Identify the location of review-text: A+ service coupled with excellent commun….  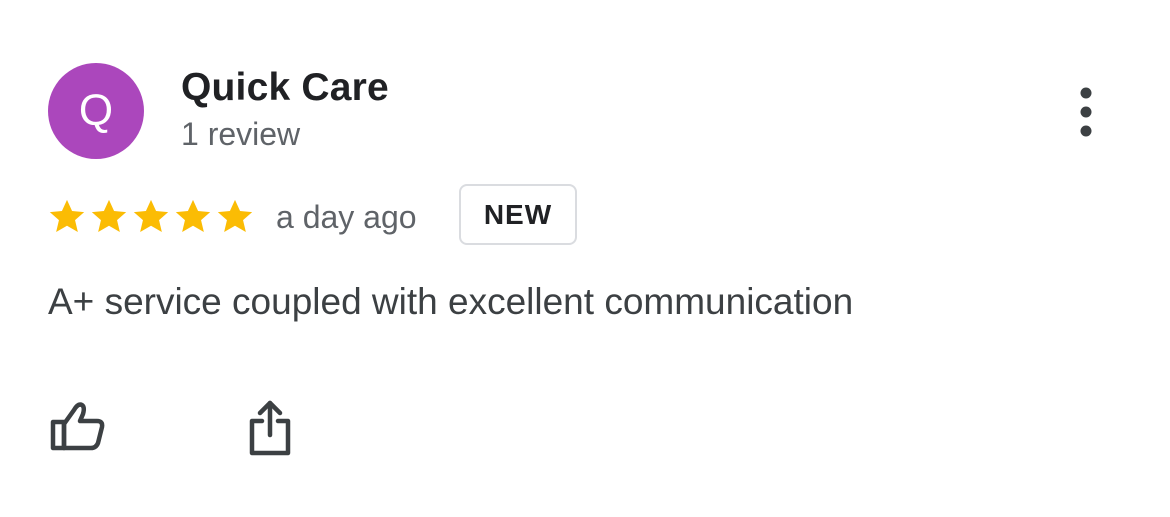
(451, 301).